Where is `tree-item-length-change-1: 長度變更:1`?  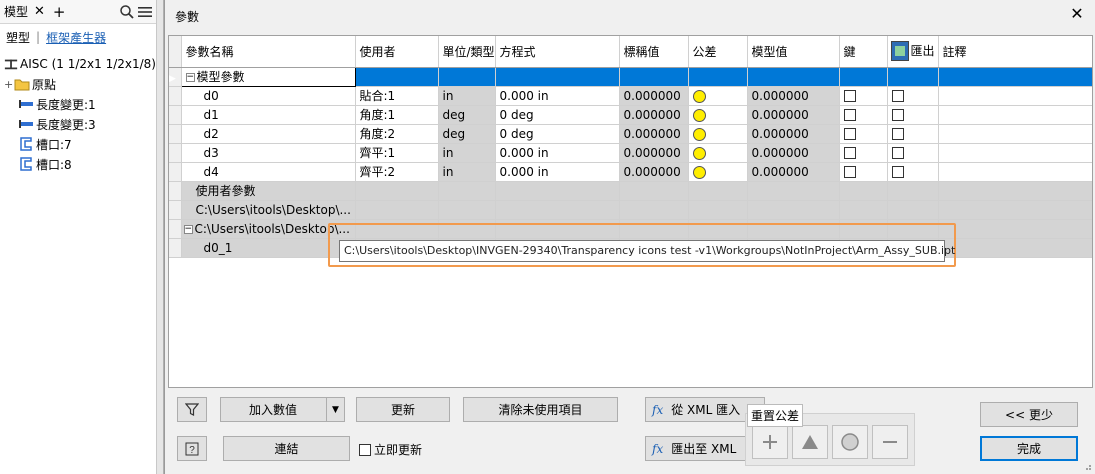
tree-item-length-change-1: 長度變更:1 is located at coordinates (78, 104).